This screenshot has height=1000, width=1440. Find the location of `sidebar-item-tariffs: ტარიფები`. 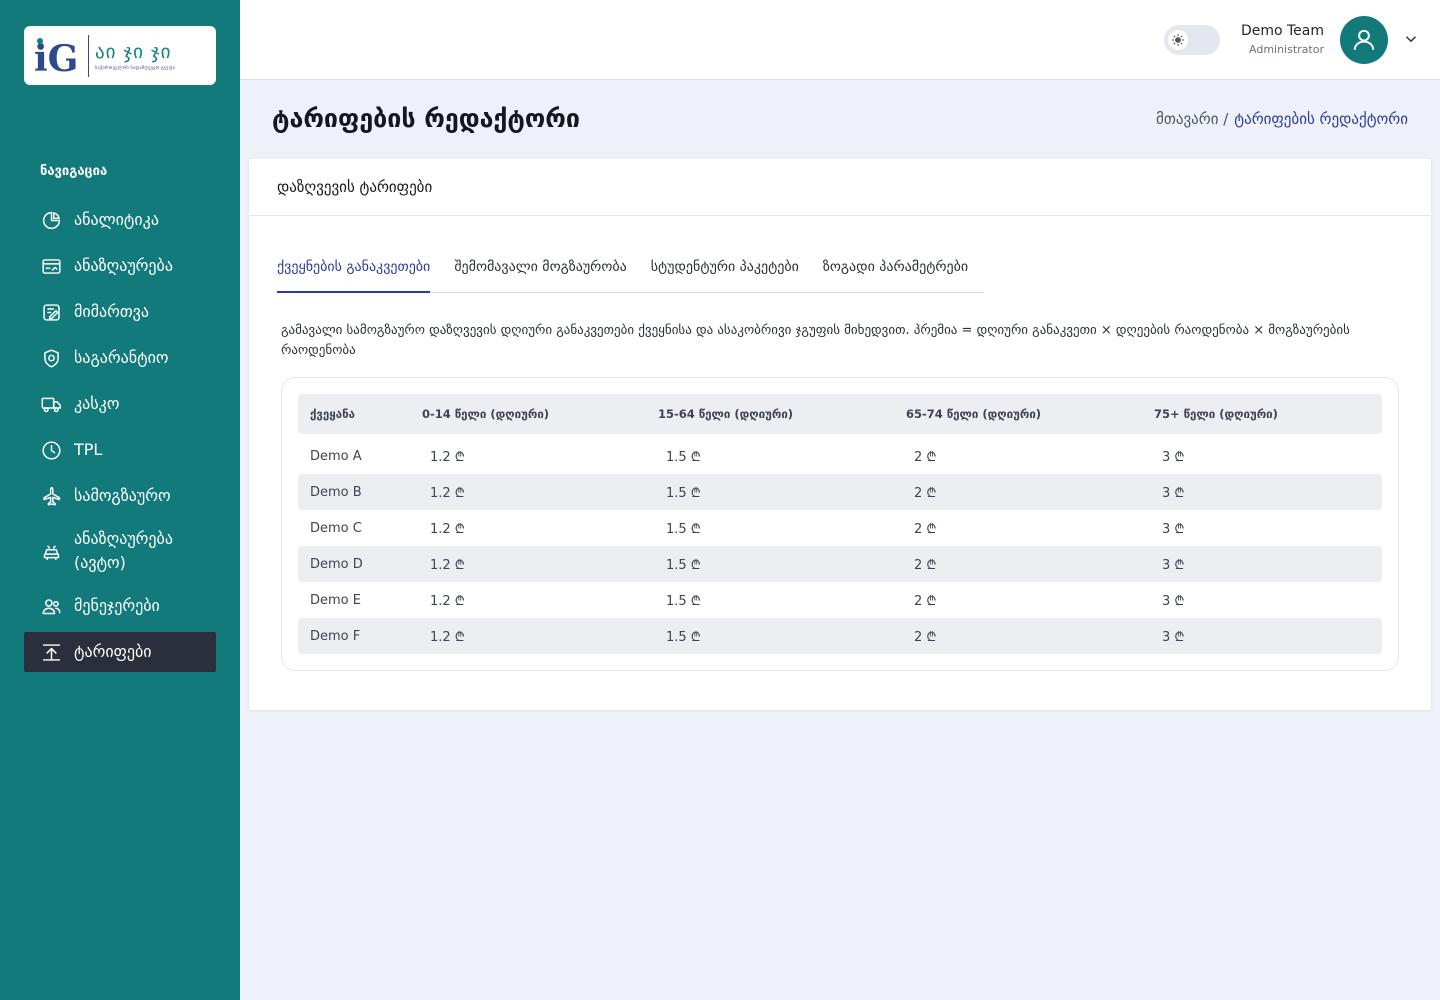

sidebar-item-tariffs: ტარიფები is located at coordinates (120, 652).